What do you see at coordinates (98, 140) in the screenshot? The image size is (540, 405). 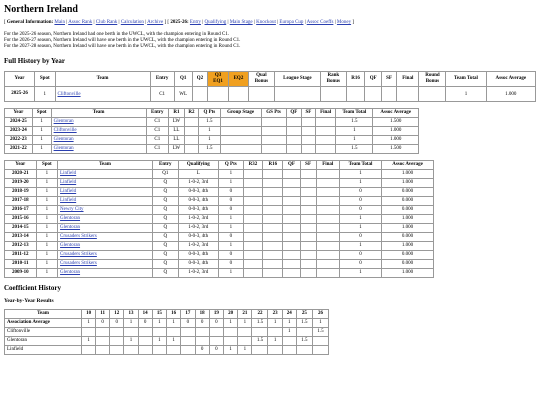 I see `table-cell: Glentoran` at bounding box center [98, 140].